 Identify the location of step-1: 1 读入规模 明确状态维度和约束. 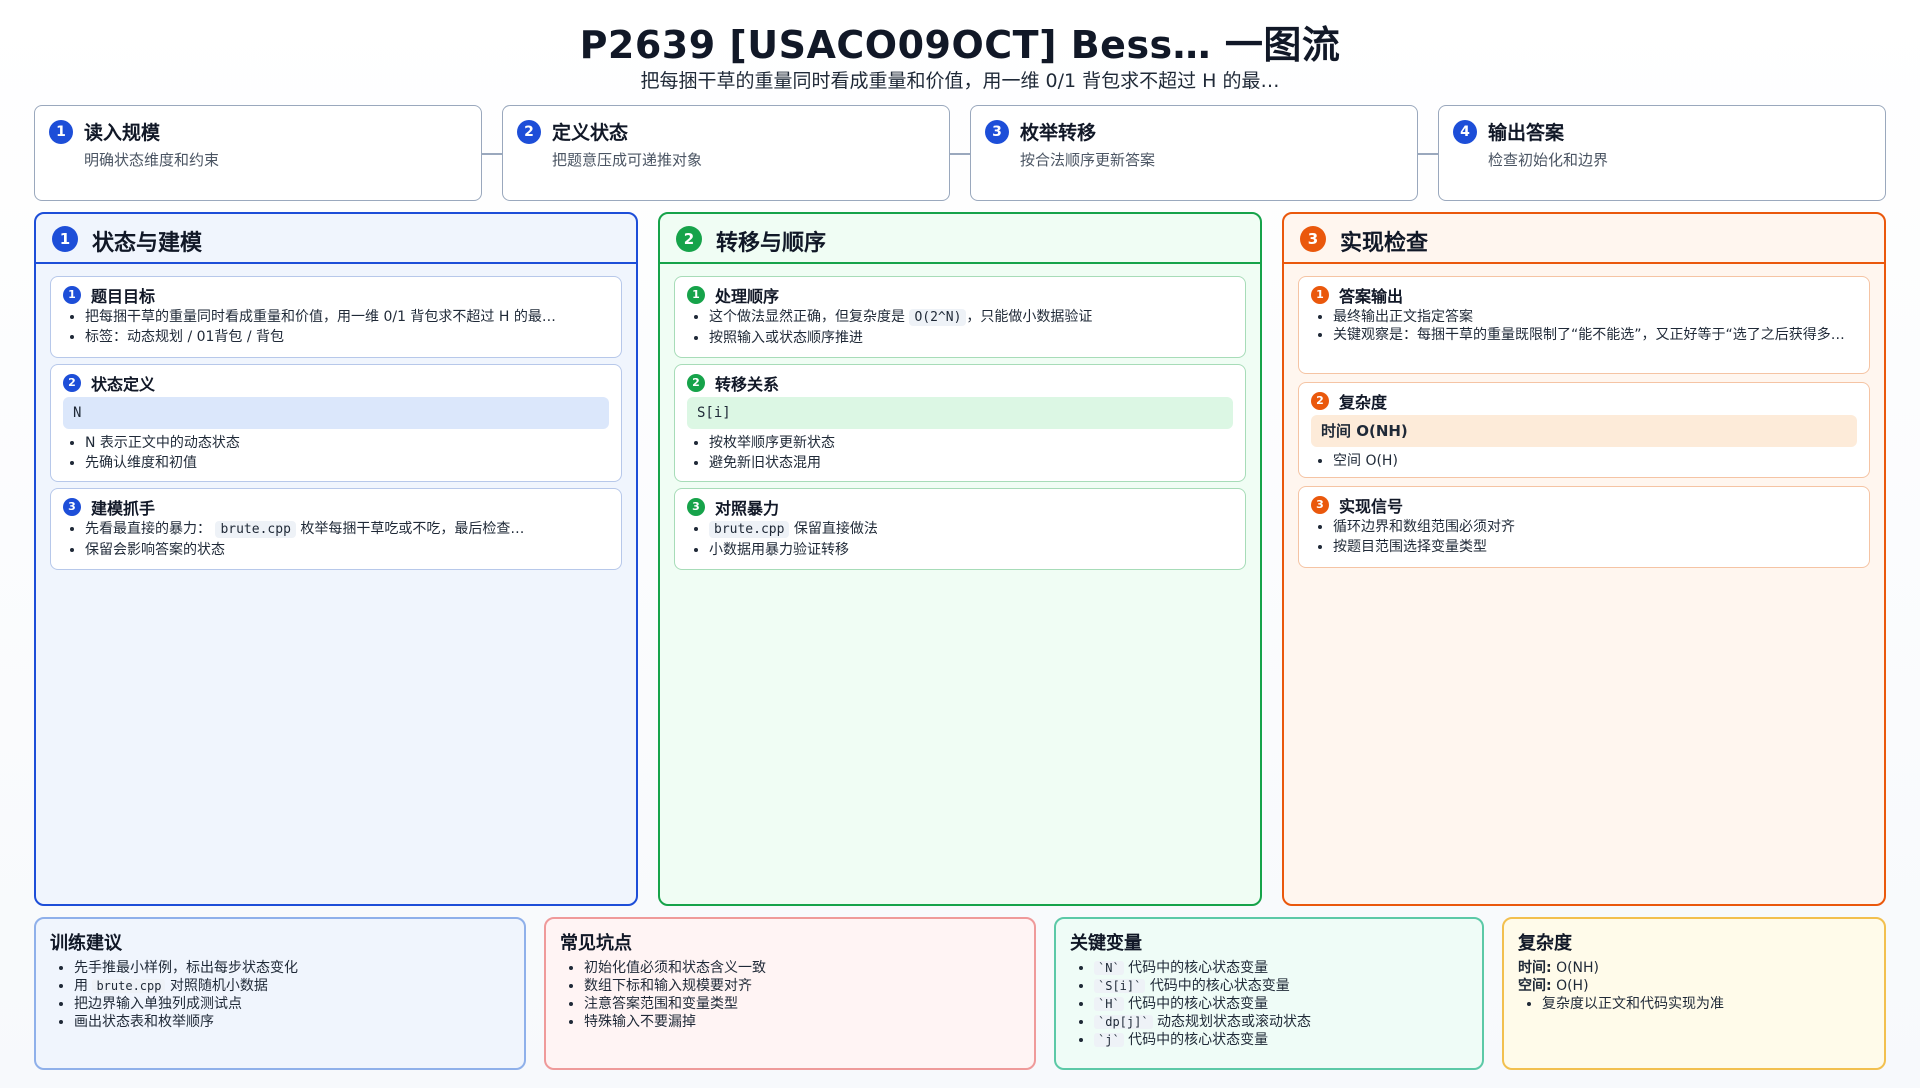
(258, 153).